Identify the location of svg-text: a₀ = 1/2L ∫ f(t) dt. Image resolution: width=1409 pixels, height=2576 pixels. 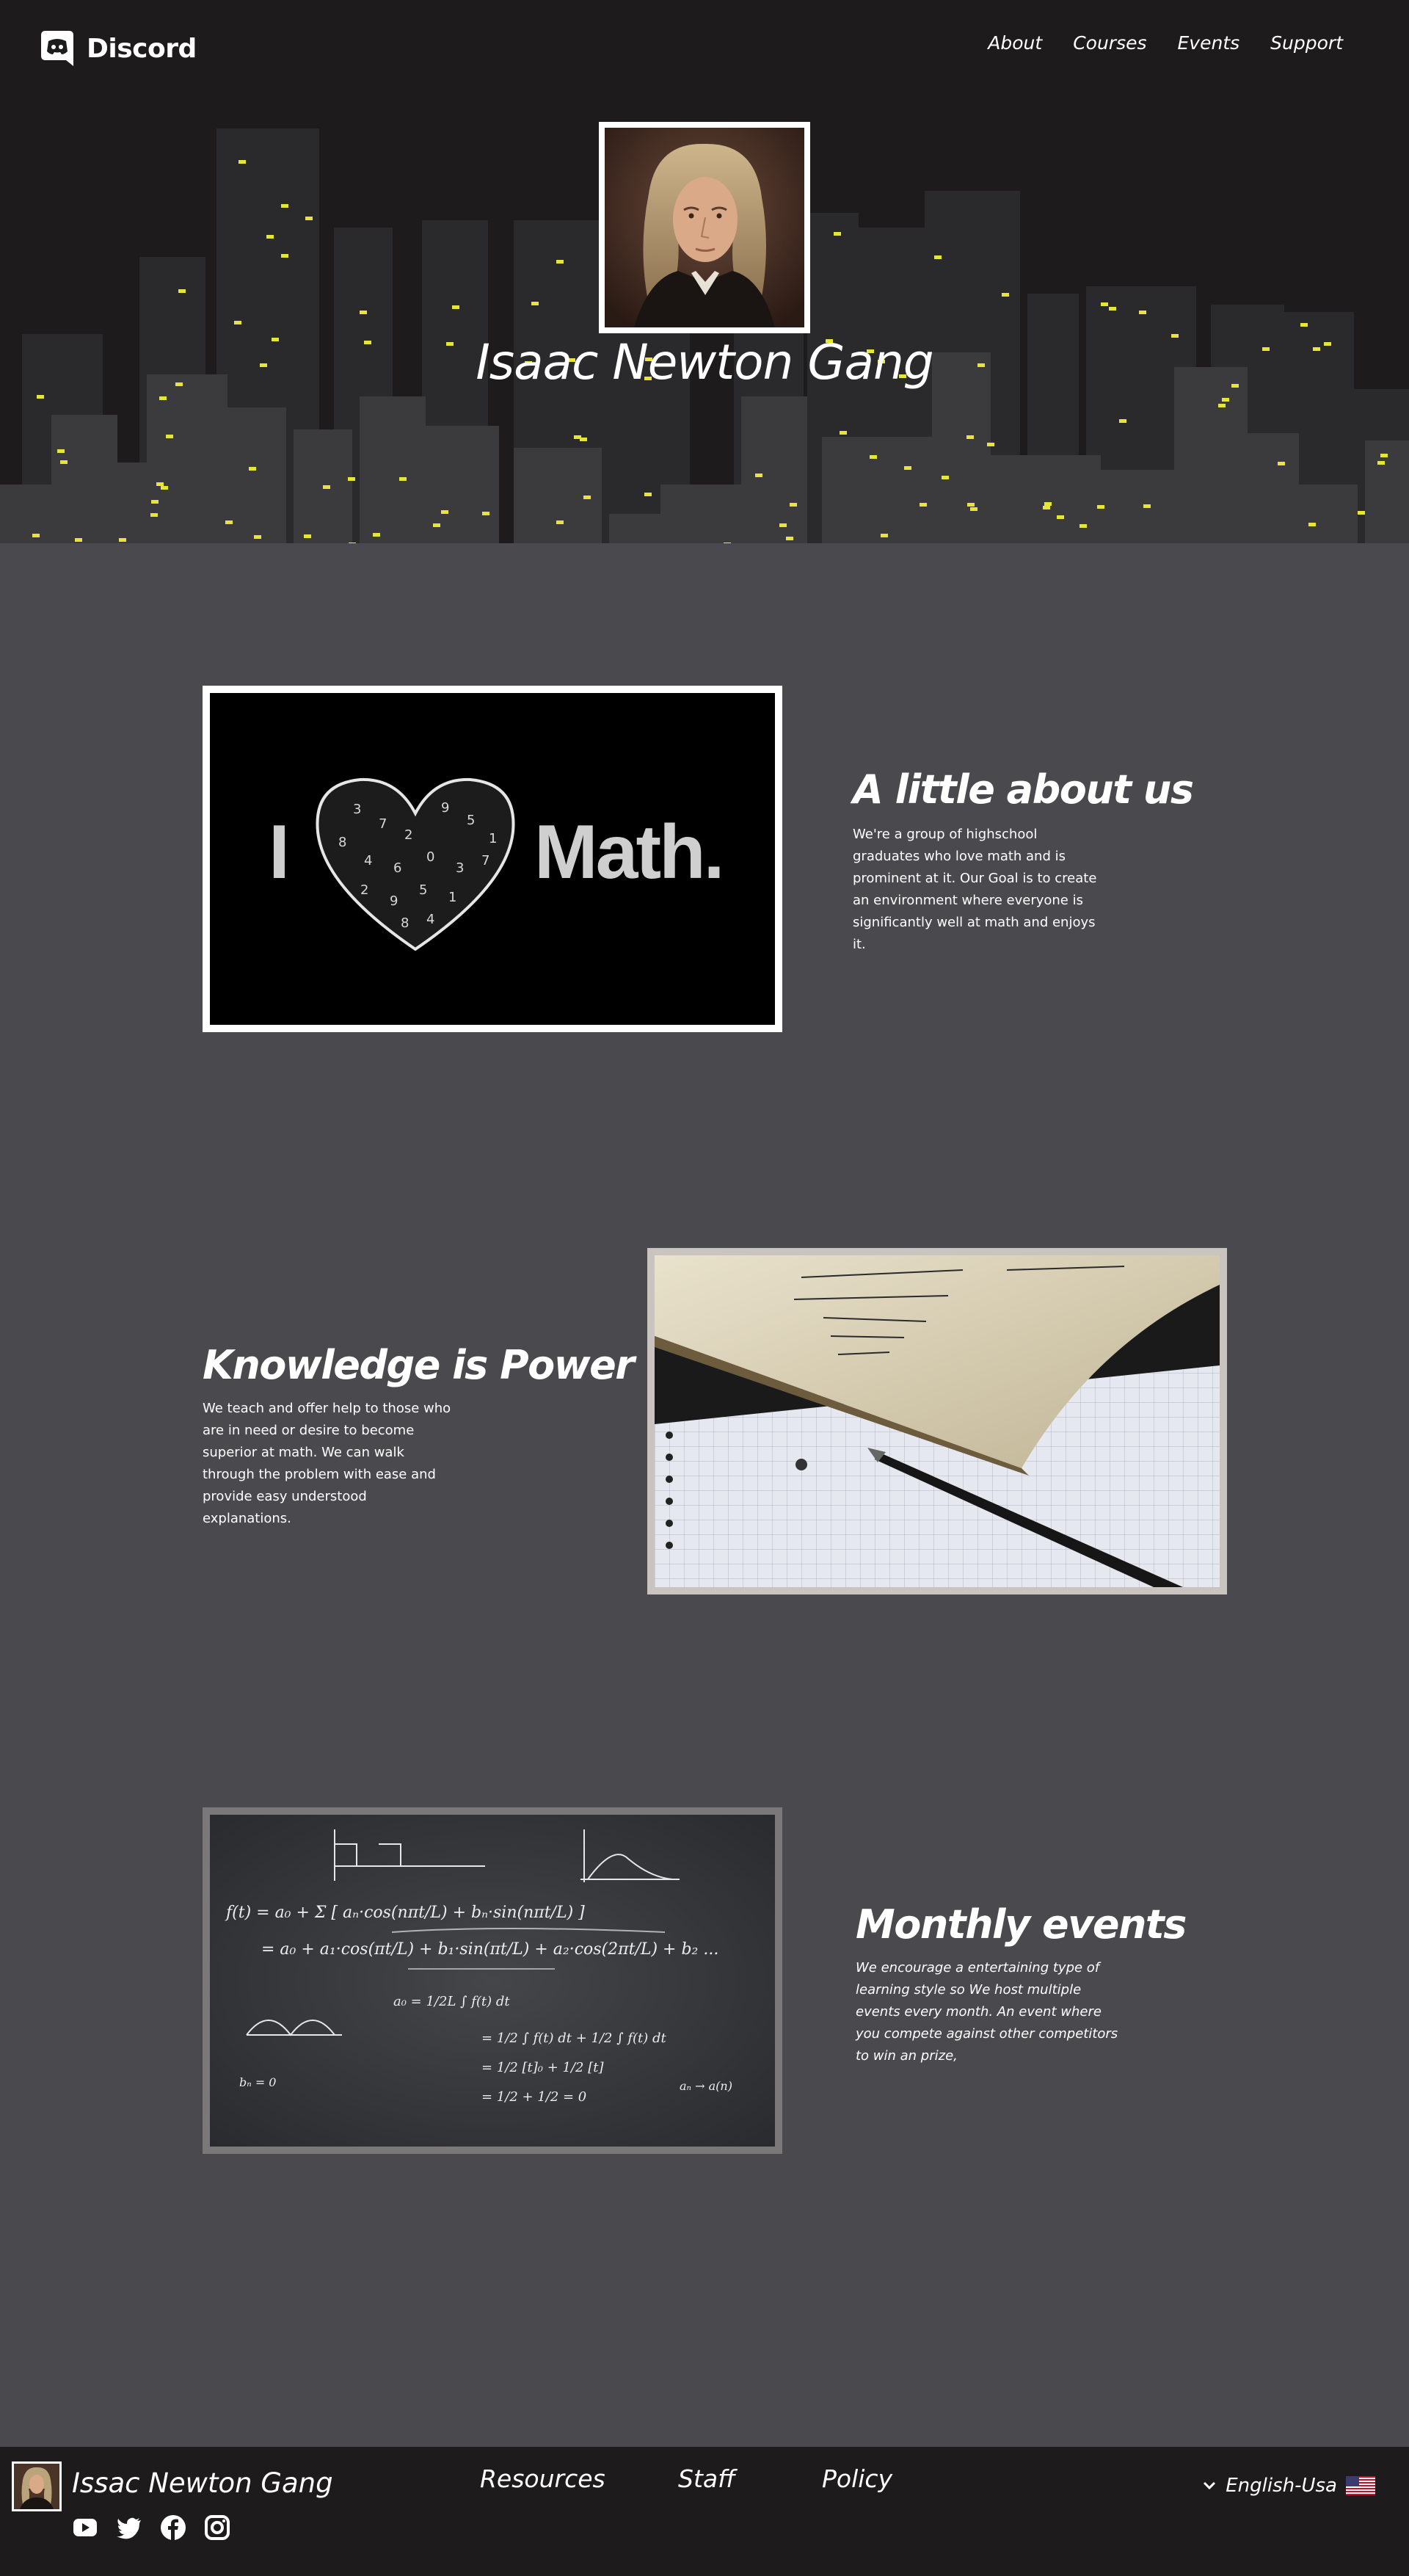
(452, 2001).